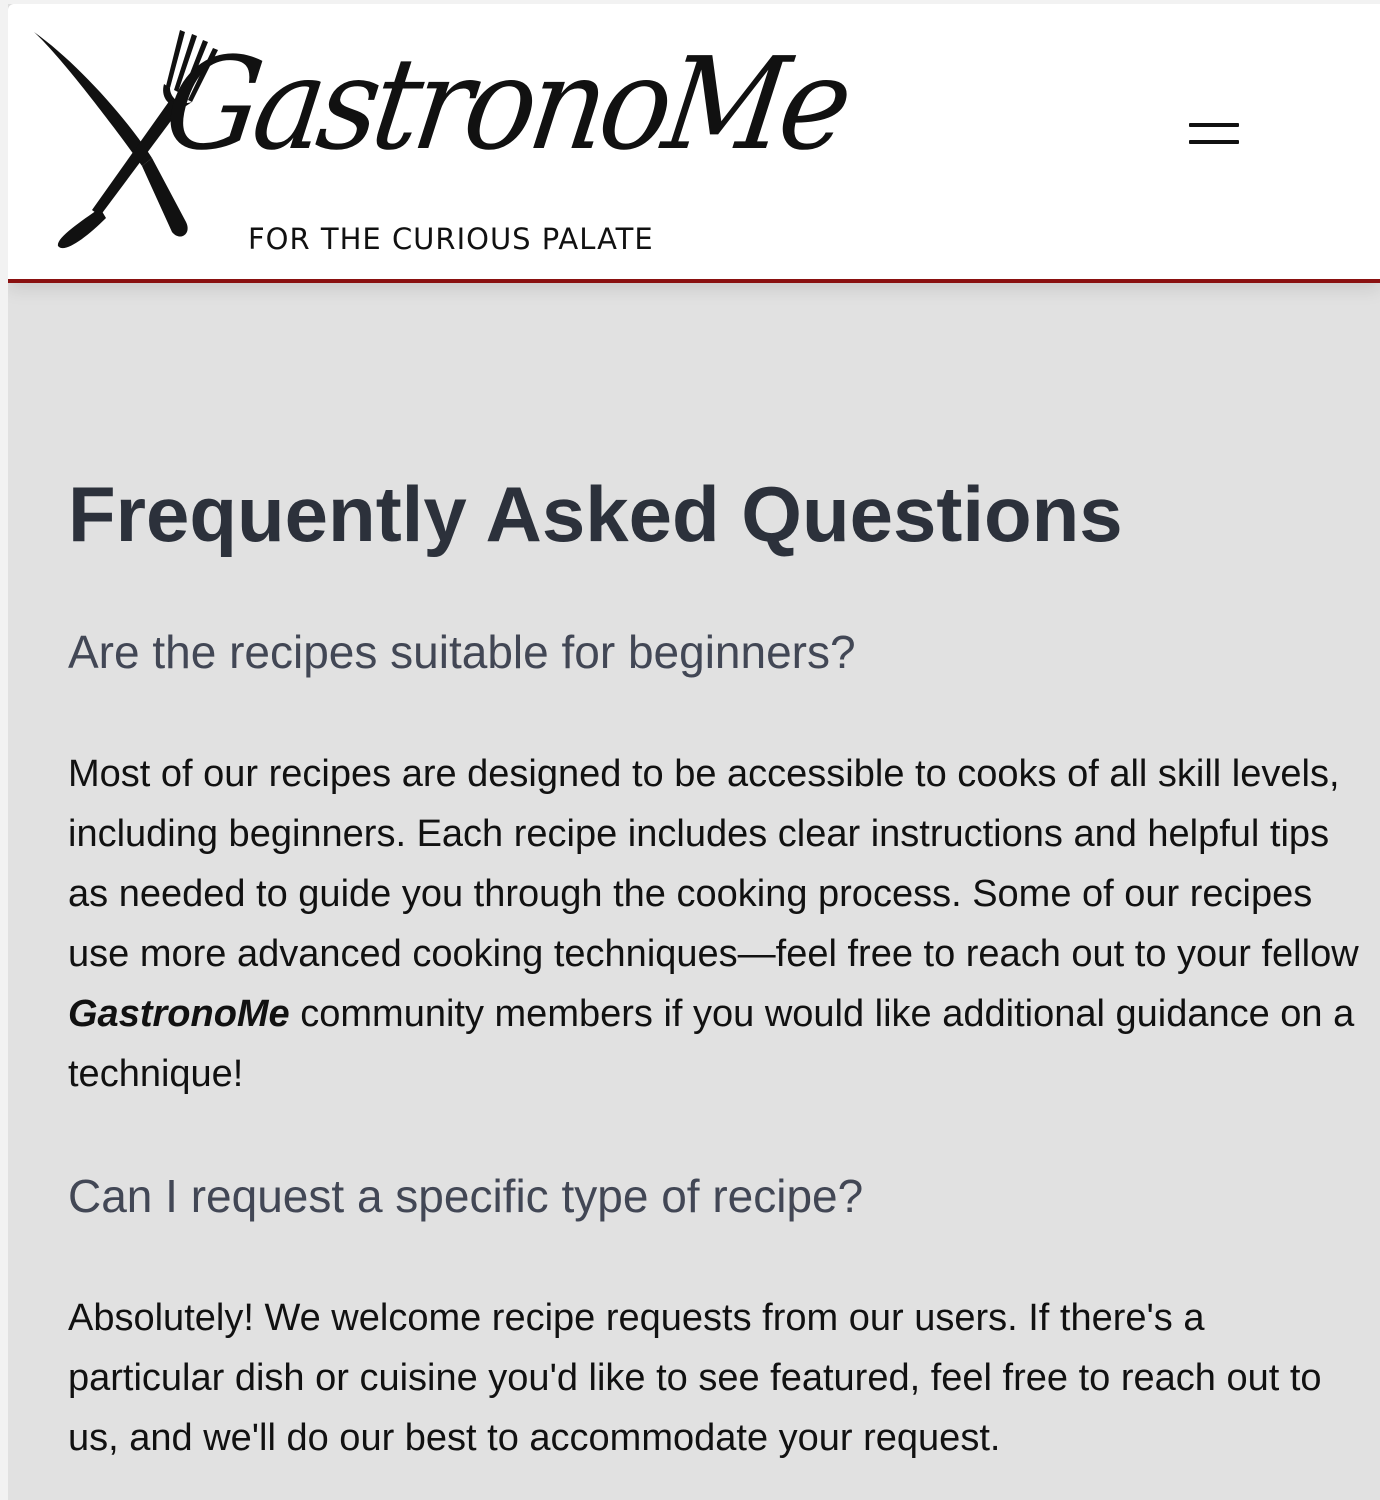  What do you see at coordinates (179, 1014) in the screenshot?
I see `brand-name-inline: GastronoMe` at bounding box center [179, 1014].